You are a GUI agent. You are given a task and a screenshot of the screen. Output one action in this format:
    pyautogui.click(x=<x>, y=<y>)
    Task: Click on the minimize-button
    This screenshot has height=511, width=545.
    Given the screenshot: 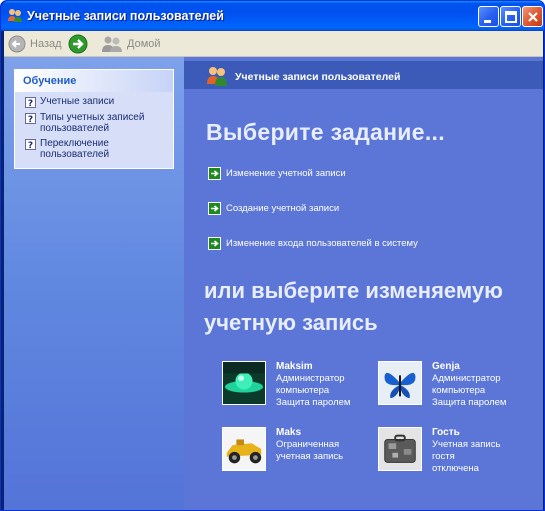 What is the action you would take?
    pyautogui.click(x=488, y=16)
    